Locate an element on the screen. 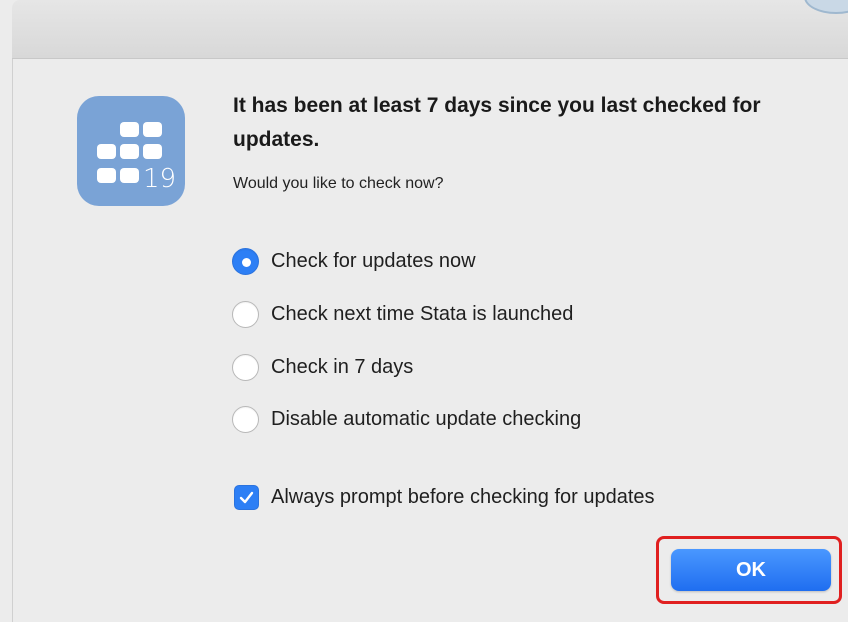 Image resolution: width=848 pixels, height=622 pixels. option-check-now: Check for updates now is located at coordinates (354, 261).